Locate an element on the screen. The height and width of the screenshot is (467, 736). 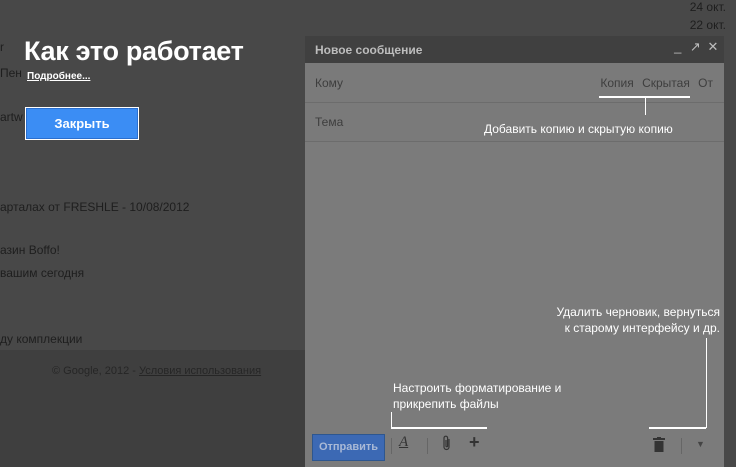
date-label: 22 окт. is located at coordinates (707, 25).